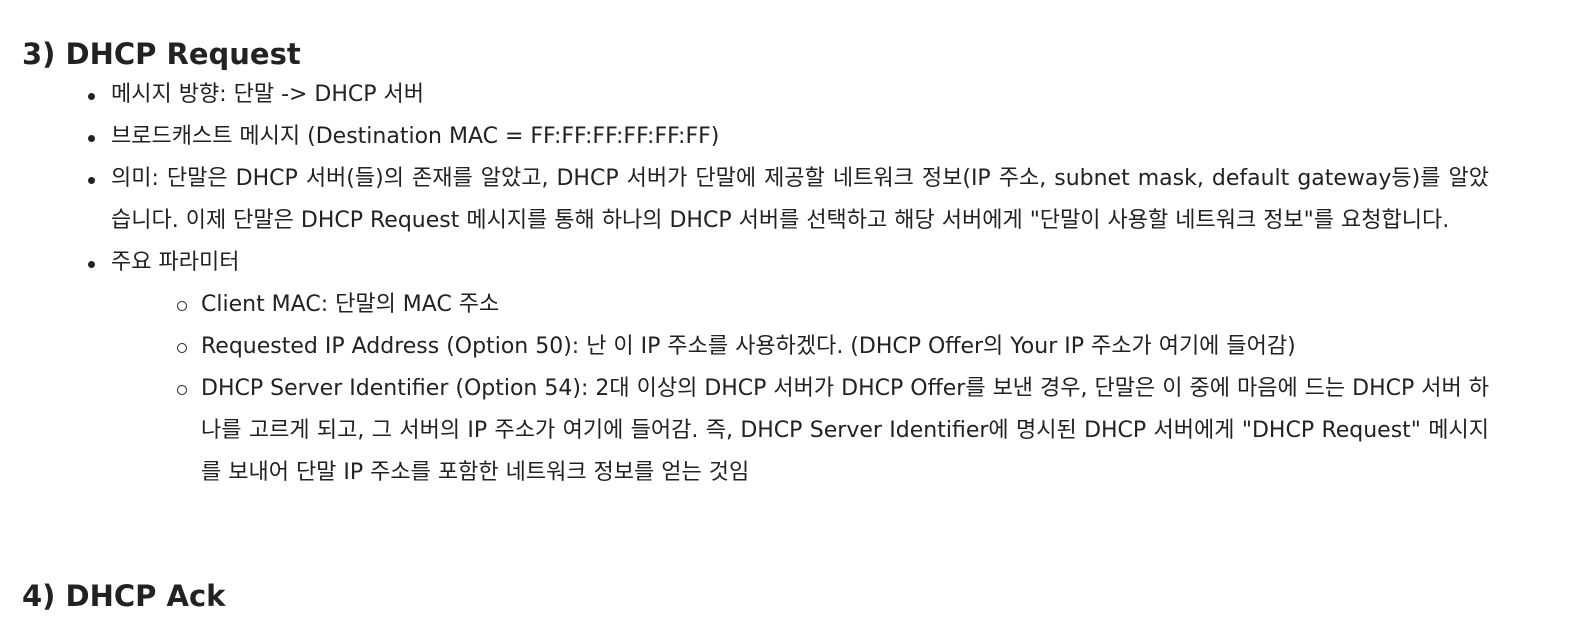 The height and width of the screenshot is (618, 1592). What do you see at coordinates (833, 305) in the screenshot?
I see `param-client-mac: Client MAC: 단말의 MAC 주소` at bounding box center [833, 305].